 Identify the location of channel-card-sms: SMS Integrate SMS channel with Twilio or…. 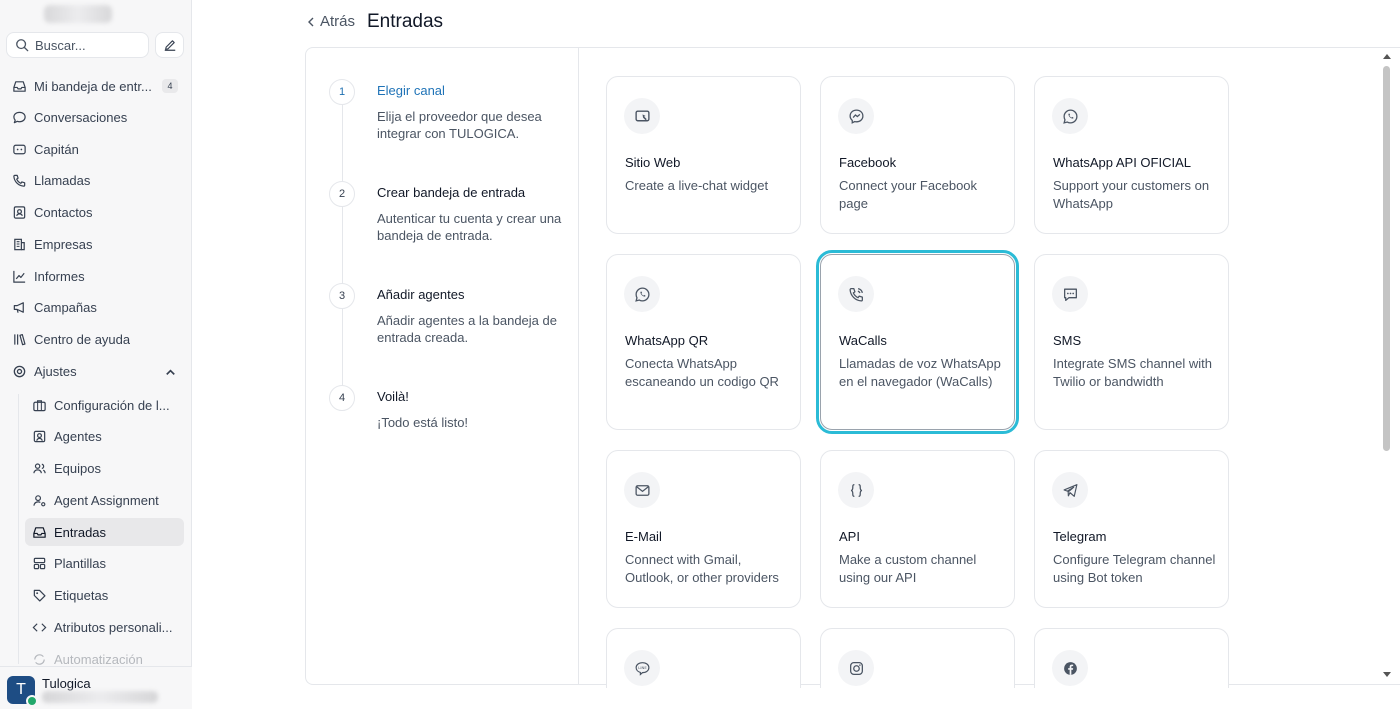
(1131, 342).